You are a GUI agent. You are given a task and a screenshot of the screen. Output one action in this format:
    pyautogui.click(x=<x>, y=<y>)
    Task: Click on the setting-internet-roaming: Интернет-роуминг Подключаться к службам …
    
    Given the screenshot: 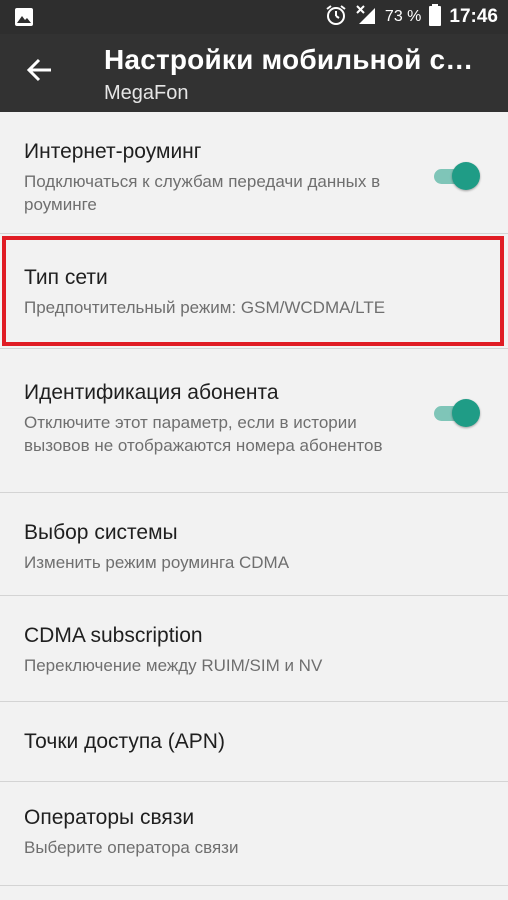 What is the action you would take?
    pyautogui.click(x=254, y=173)
    